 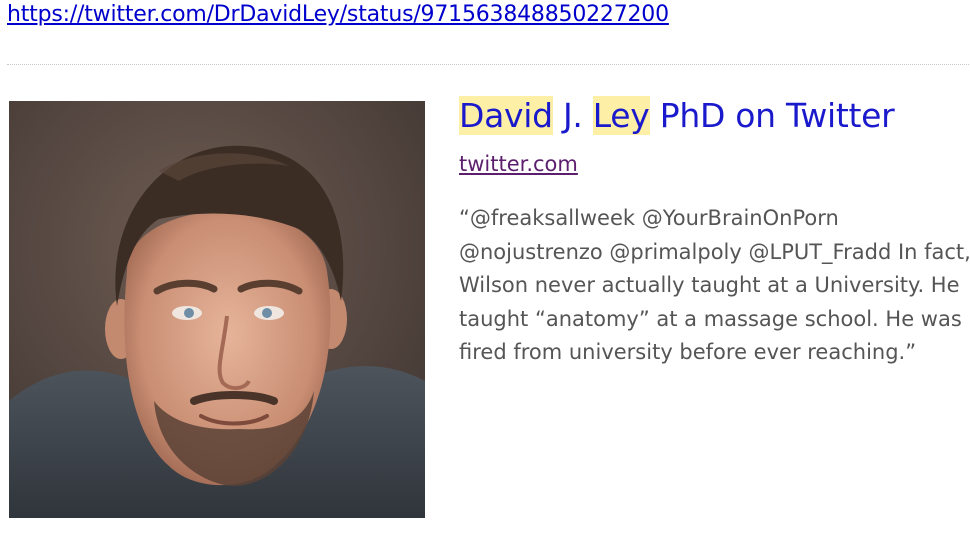 What do you see at coordinates (572, 115) in the screenshot?
I see `title-middle: J.` at bounding box center [572, 115].